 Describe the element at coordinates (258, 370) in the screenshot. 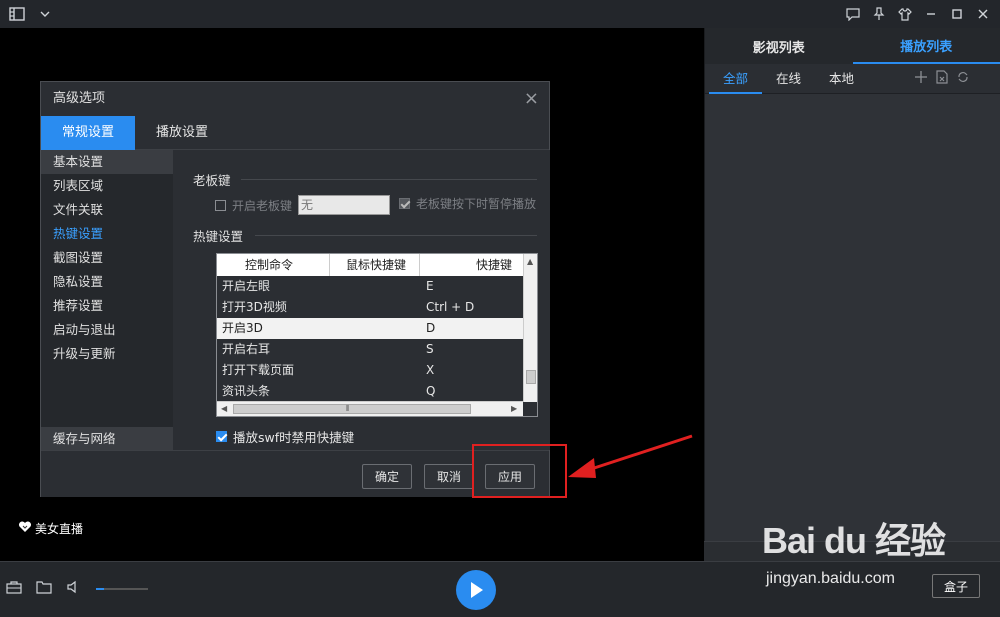

I see `cell-command: 打开下载页面` at that location.